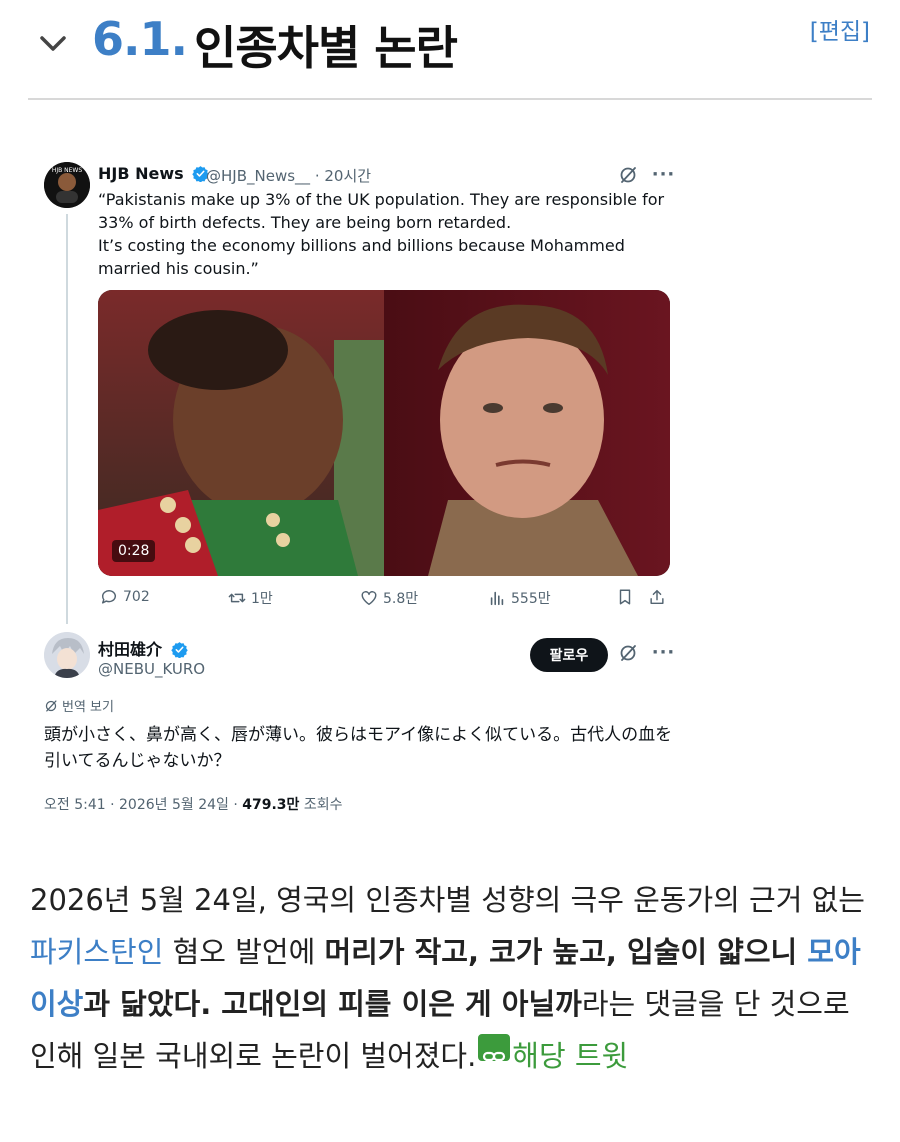 This screenshot has height=1142, width=900. Describe the element at coordinates (143, 805) in the screenshot. I see `reply-timestamp: 오전 5:41 · 2026년 5월 24일 ·` at that location.